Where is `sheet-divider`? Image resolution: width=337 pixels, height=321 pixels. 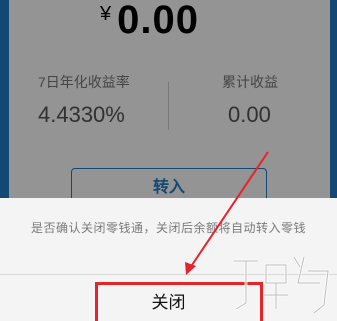 sheet-divider is located at coordinates (168, 274).